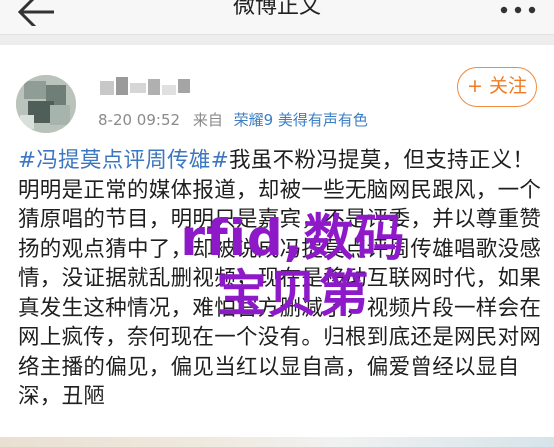 Image resolution: width=554 pixels, height=447 pixels. Describe the element at coordinates (276, 9) in the screenshot. I see `page-title: 微博正文` at that location.